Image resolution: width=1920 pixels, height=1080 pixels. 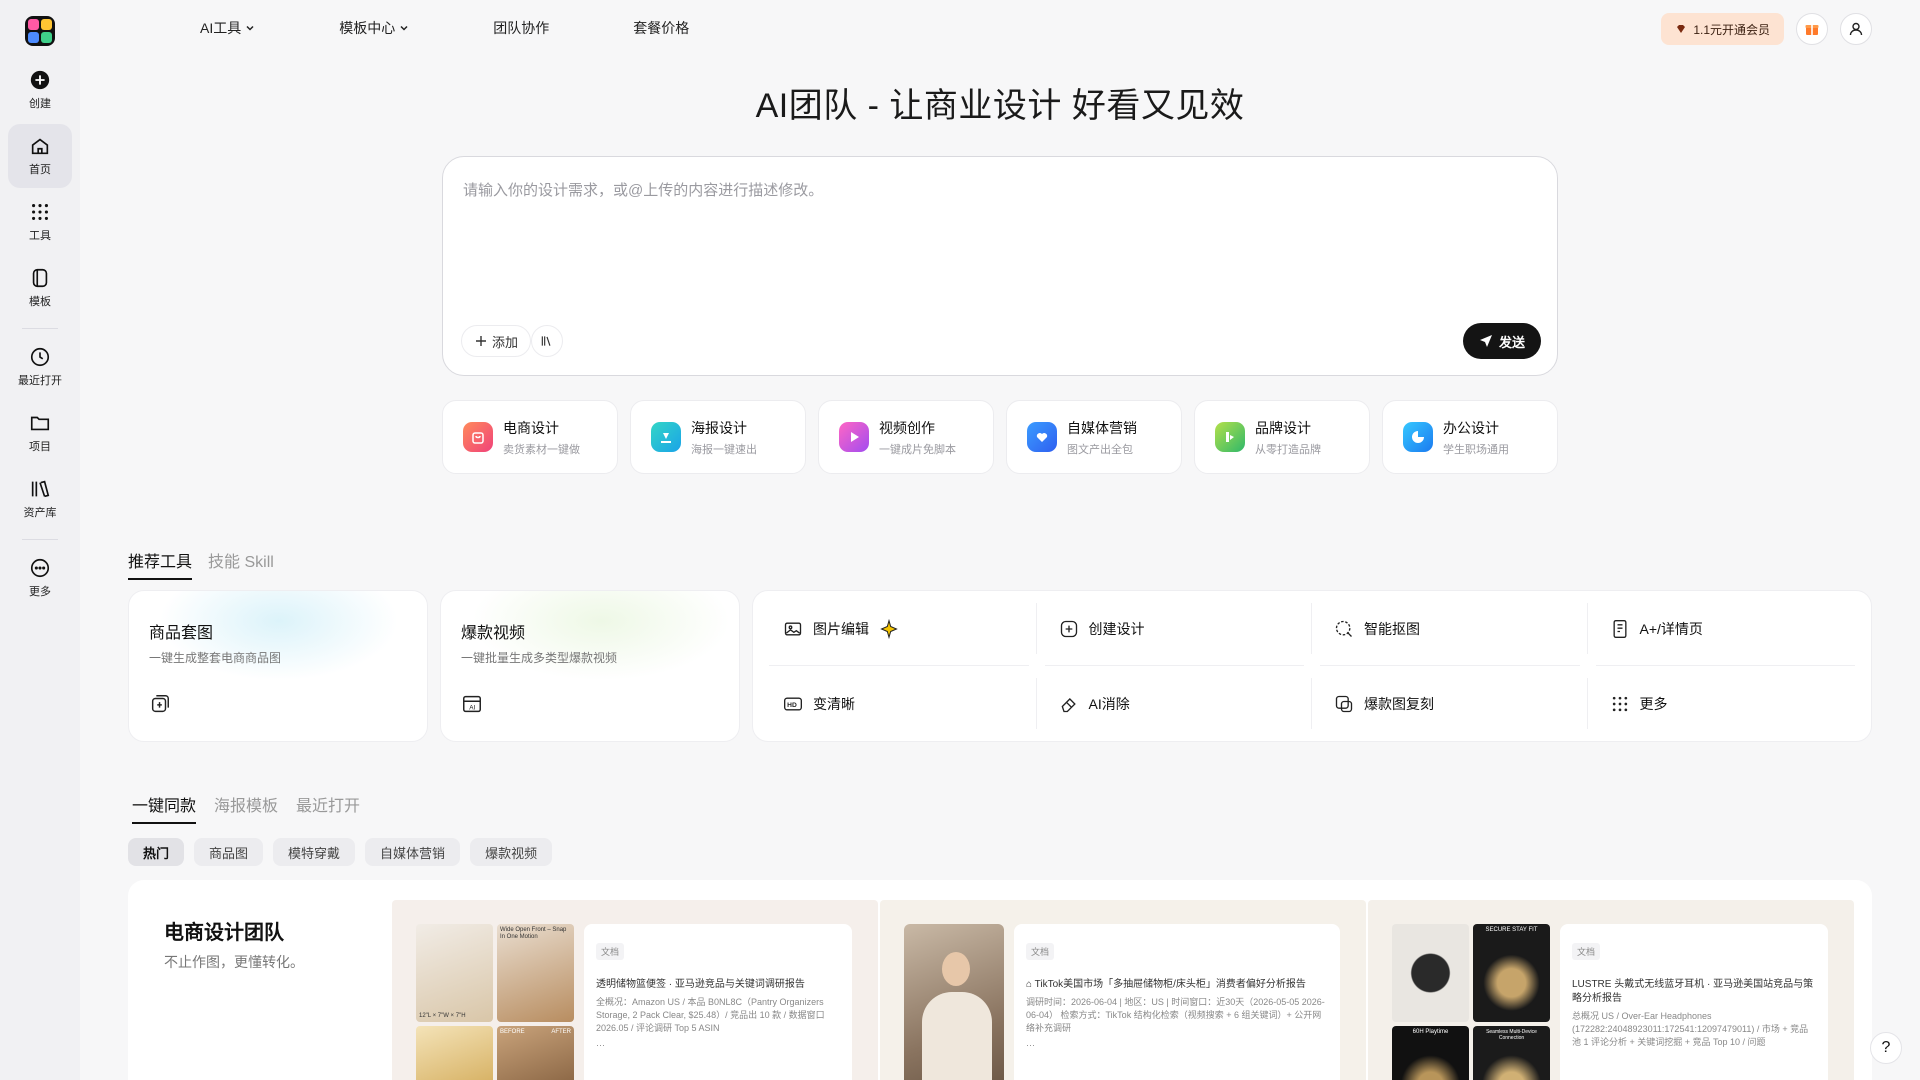 What do you see at coordinates (1726, 703) in the screenshot?
I see `tool-more: 更多` at bounding box center [1726, 703].